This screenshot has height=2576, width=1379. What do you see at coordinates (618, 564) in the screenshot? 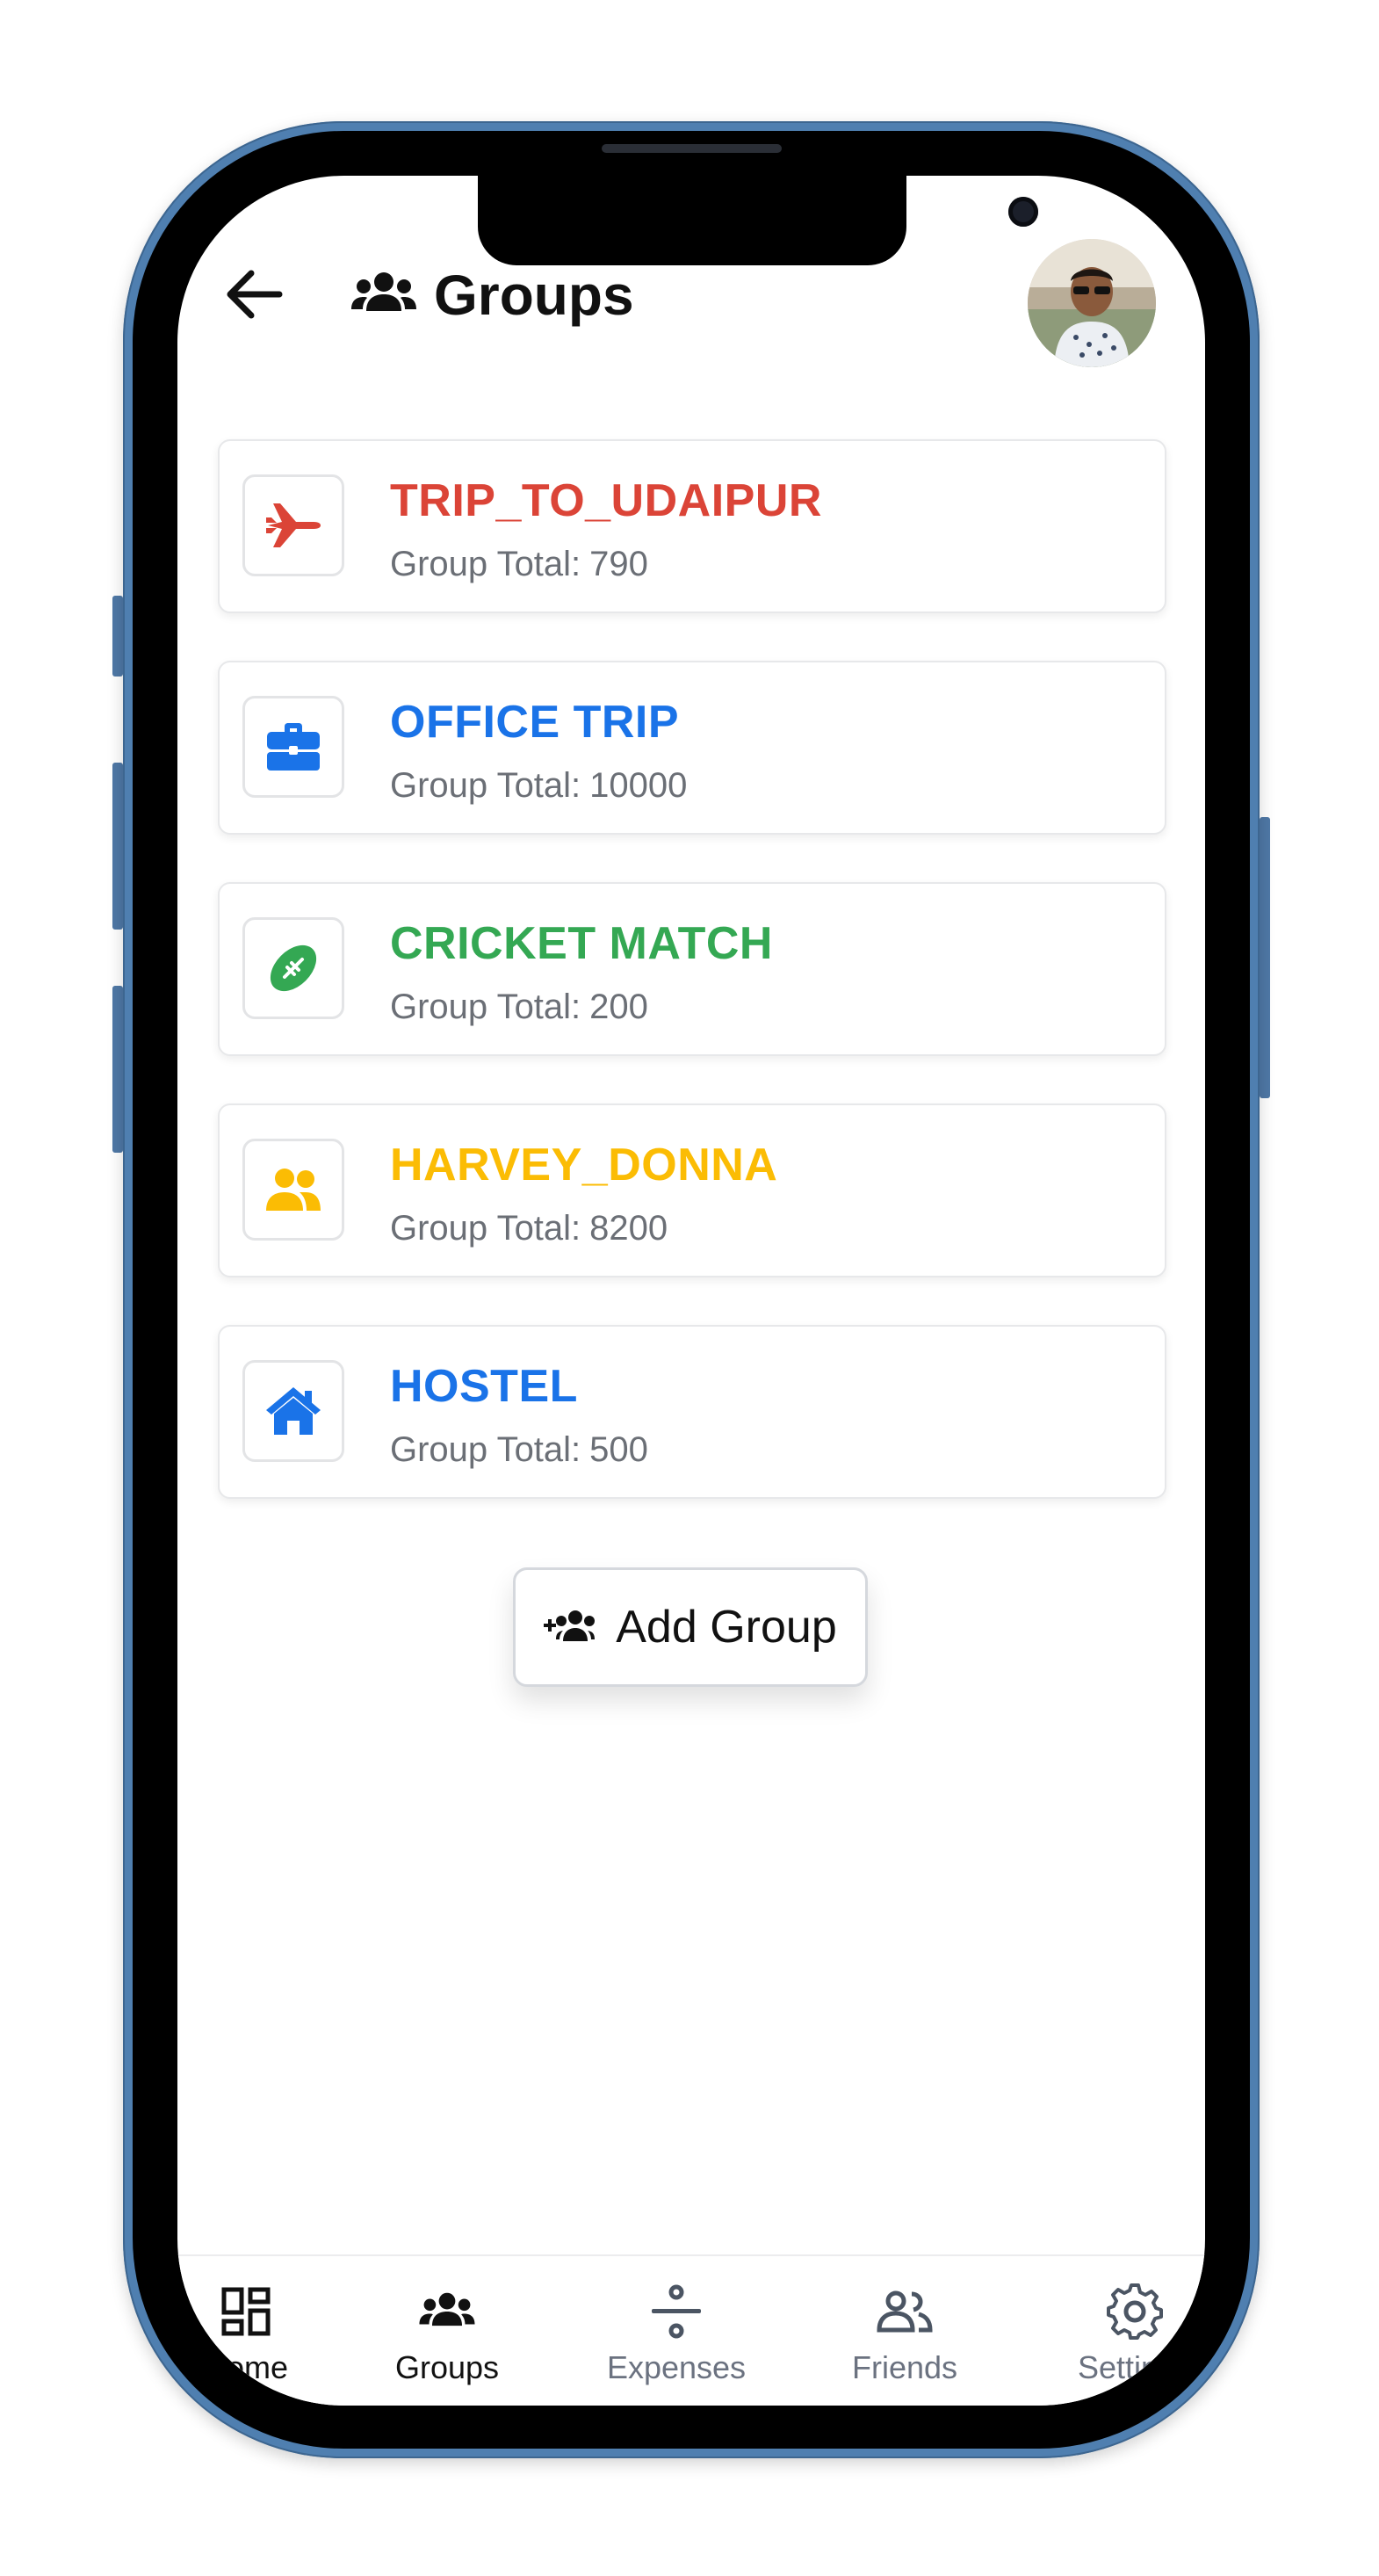
I see `group-total-value: 790` at bounding box center [618, 564].